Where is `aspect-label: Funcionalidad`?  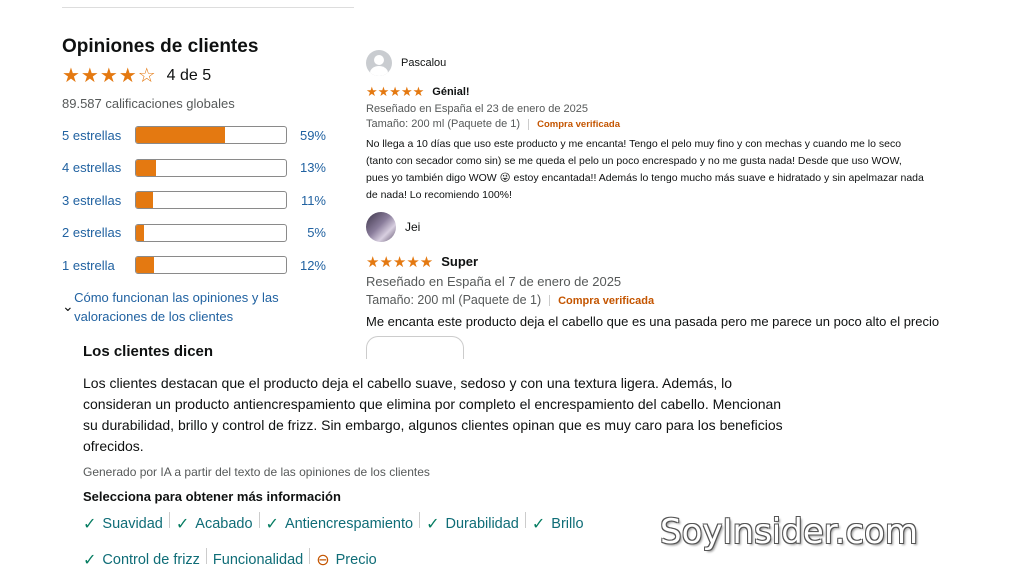
aspect-label: Funcionalidad is located at coordinates (258, 560).